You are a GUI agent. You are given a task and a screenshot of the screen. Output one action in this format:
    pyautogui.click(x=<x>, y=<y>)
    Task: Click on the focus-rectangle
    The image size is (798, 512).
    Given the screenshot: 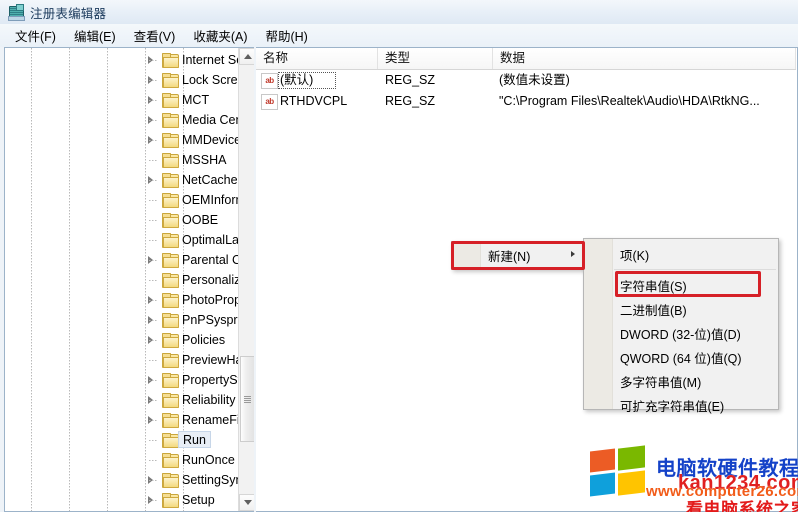 What is the action you would take?
    pyautogui.click(x=307, y=80)
    